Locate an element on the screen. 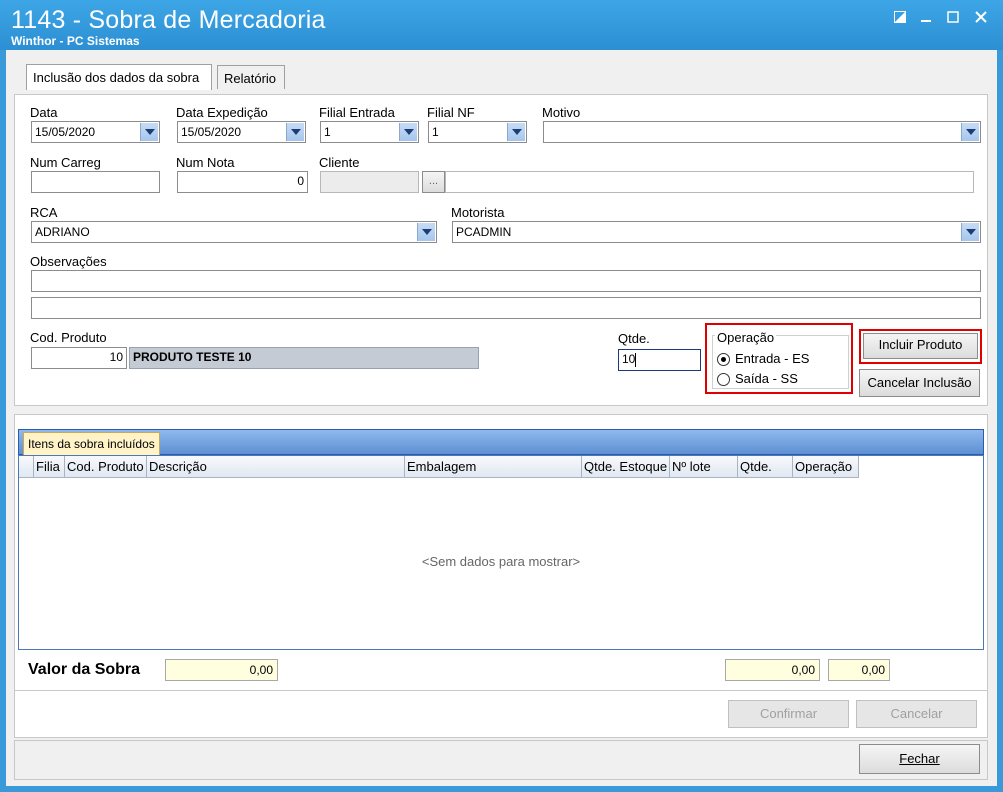 The image size is (1003, 792). filial-nf-label: Filial NF is located at coordinates (451, 112).